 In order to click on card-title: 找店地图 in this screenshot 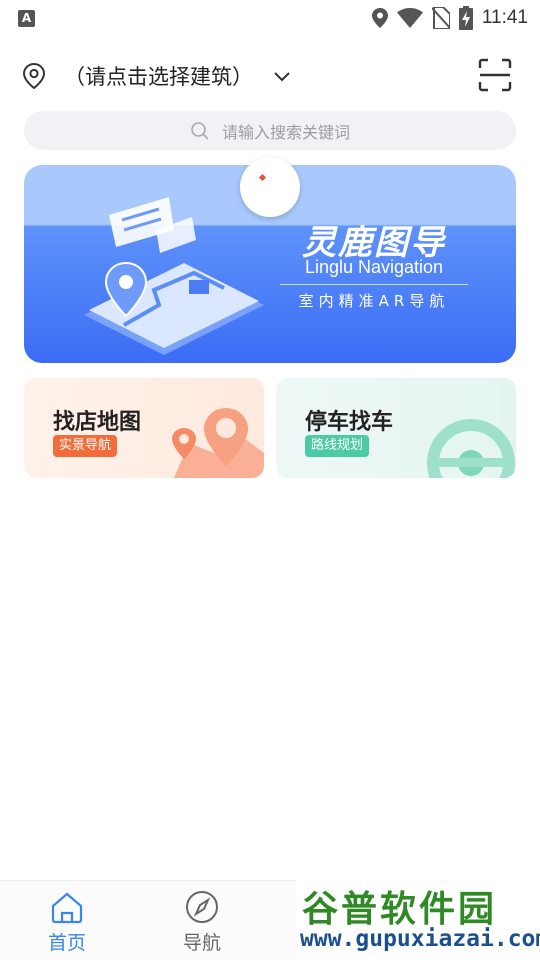, I will do `click(97, 422)`.